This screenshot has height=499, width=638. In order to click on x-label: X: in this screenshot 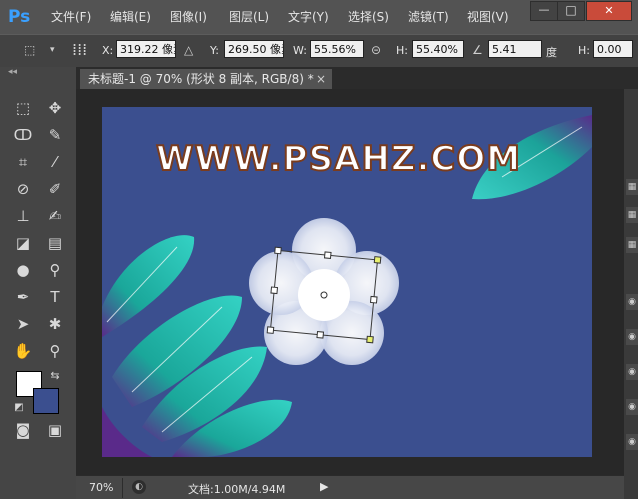, I will do `click(108, 50)`.